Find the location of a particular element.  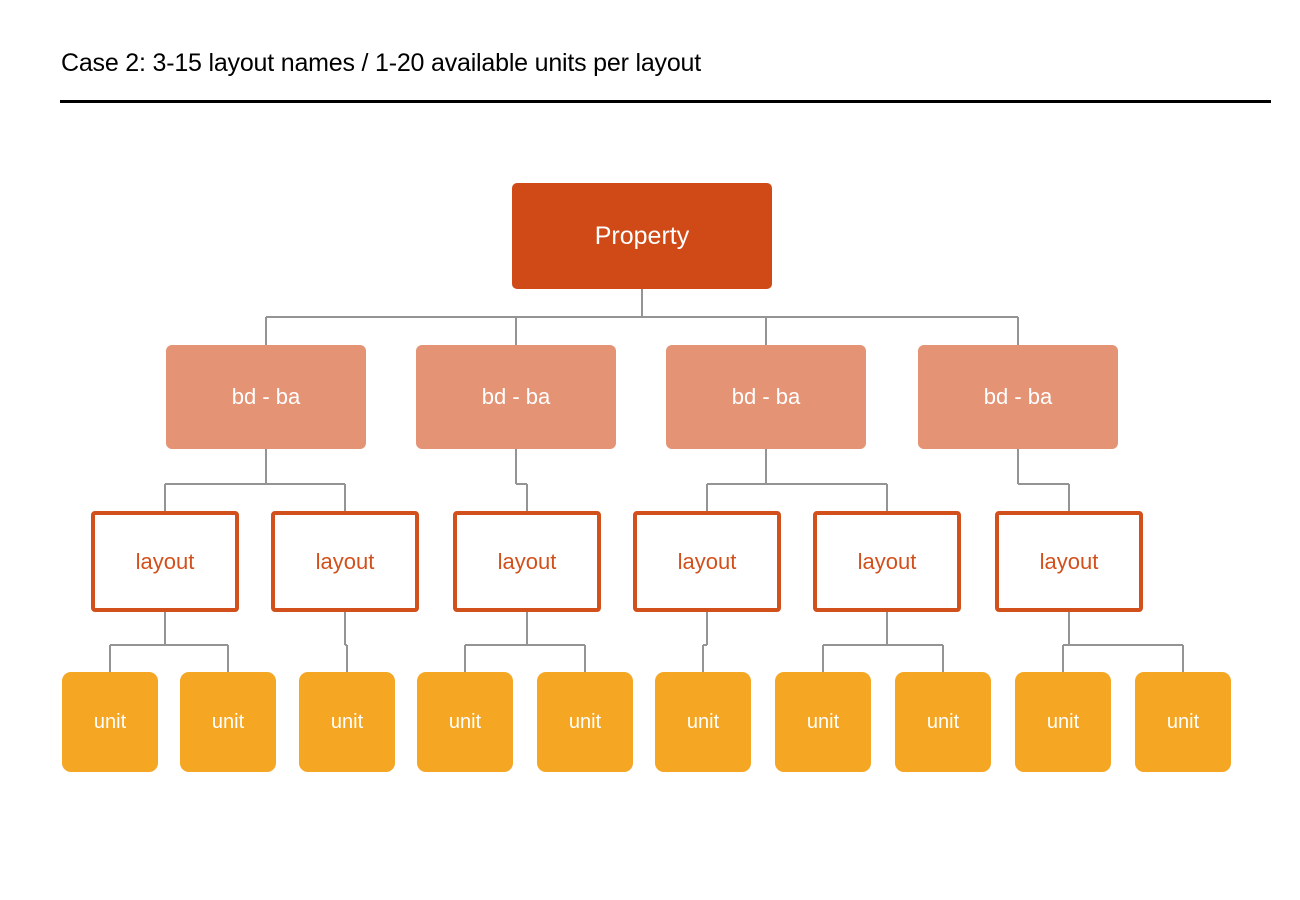

unit-node-9: unit is located at coordinates (1183, 722).